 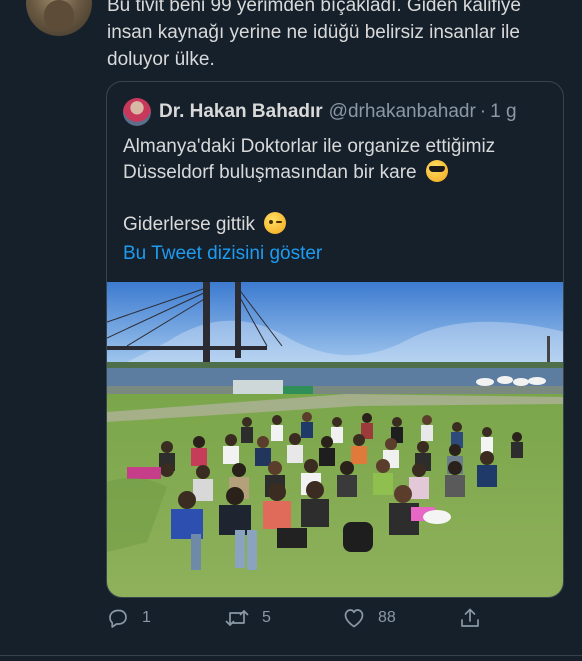 What do you see at coordinates (336, 623) in the screenshot?
I see `tweet-actions-bar: 1 5 88` at bounding box center [336, 623].